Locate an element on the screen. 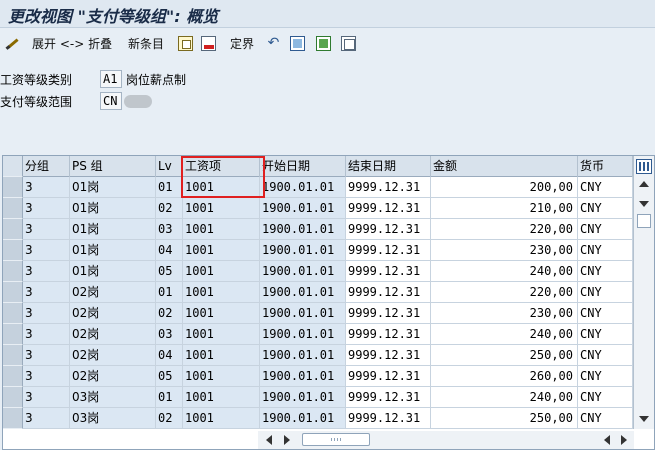 The image size is (655, 450). search-help-button is located at coordinates (138, 101).